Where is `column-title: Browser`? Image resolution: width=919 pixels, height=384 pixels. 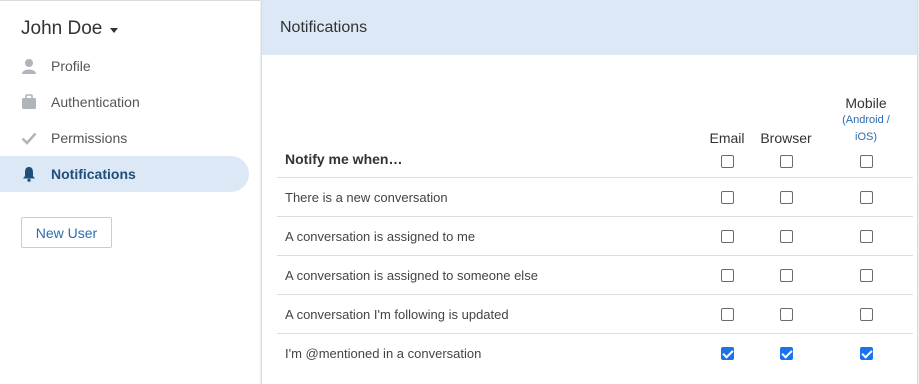
column-title: Browser is located at coordinates (786, 138).